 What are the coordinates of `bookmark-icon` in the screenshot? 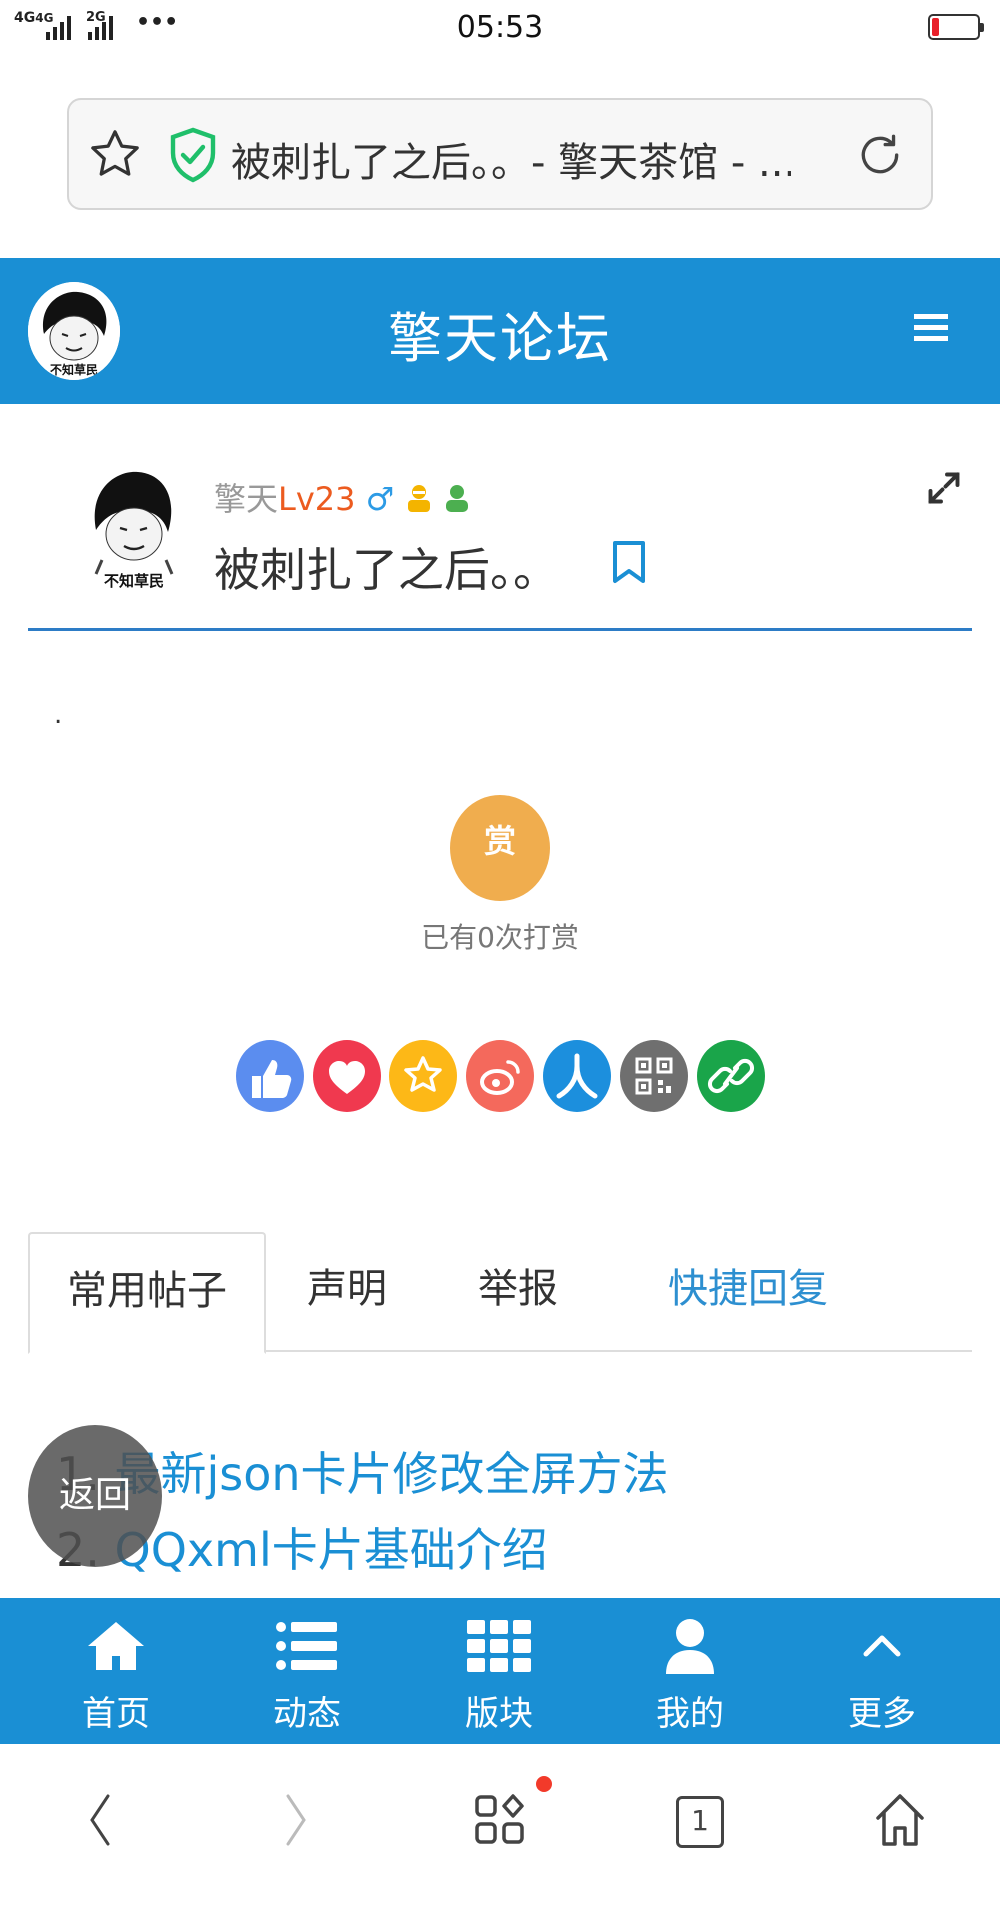 It's located at (629, 562).